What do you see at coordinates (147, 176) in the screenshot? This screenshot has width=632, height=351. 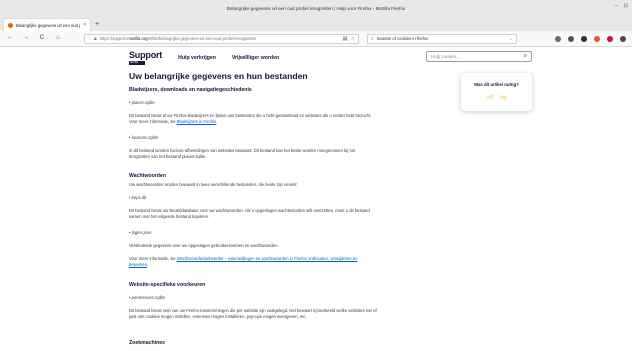 I see `section-heading-passwords: Wachtwoorden` at bounding box center [147, 176].